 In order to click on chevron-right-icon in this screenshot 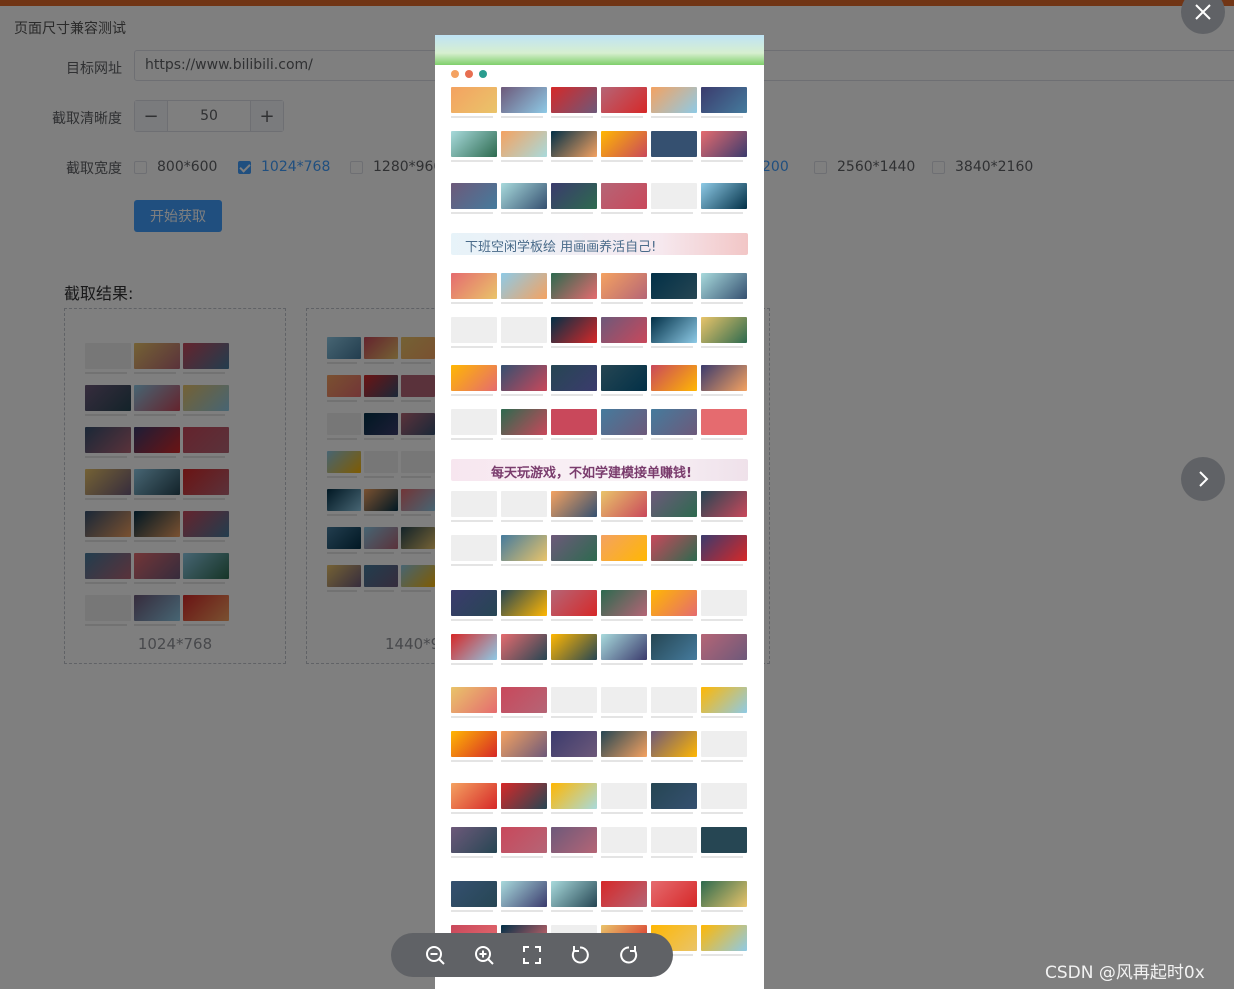, I will do `click(1204, 479)`.